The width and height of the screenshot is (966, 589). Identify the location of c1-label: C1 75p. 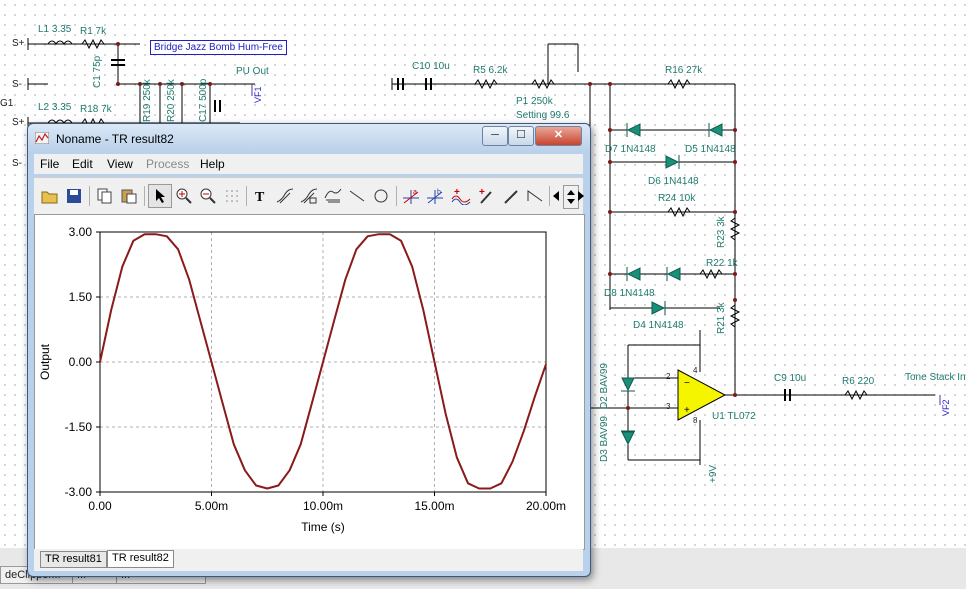
(97, 71).